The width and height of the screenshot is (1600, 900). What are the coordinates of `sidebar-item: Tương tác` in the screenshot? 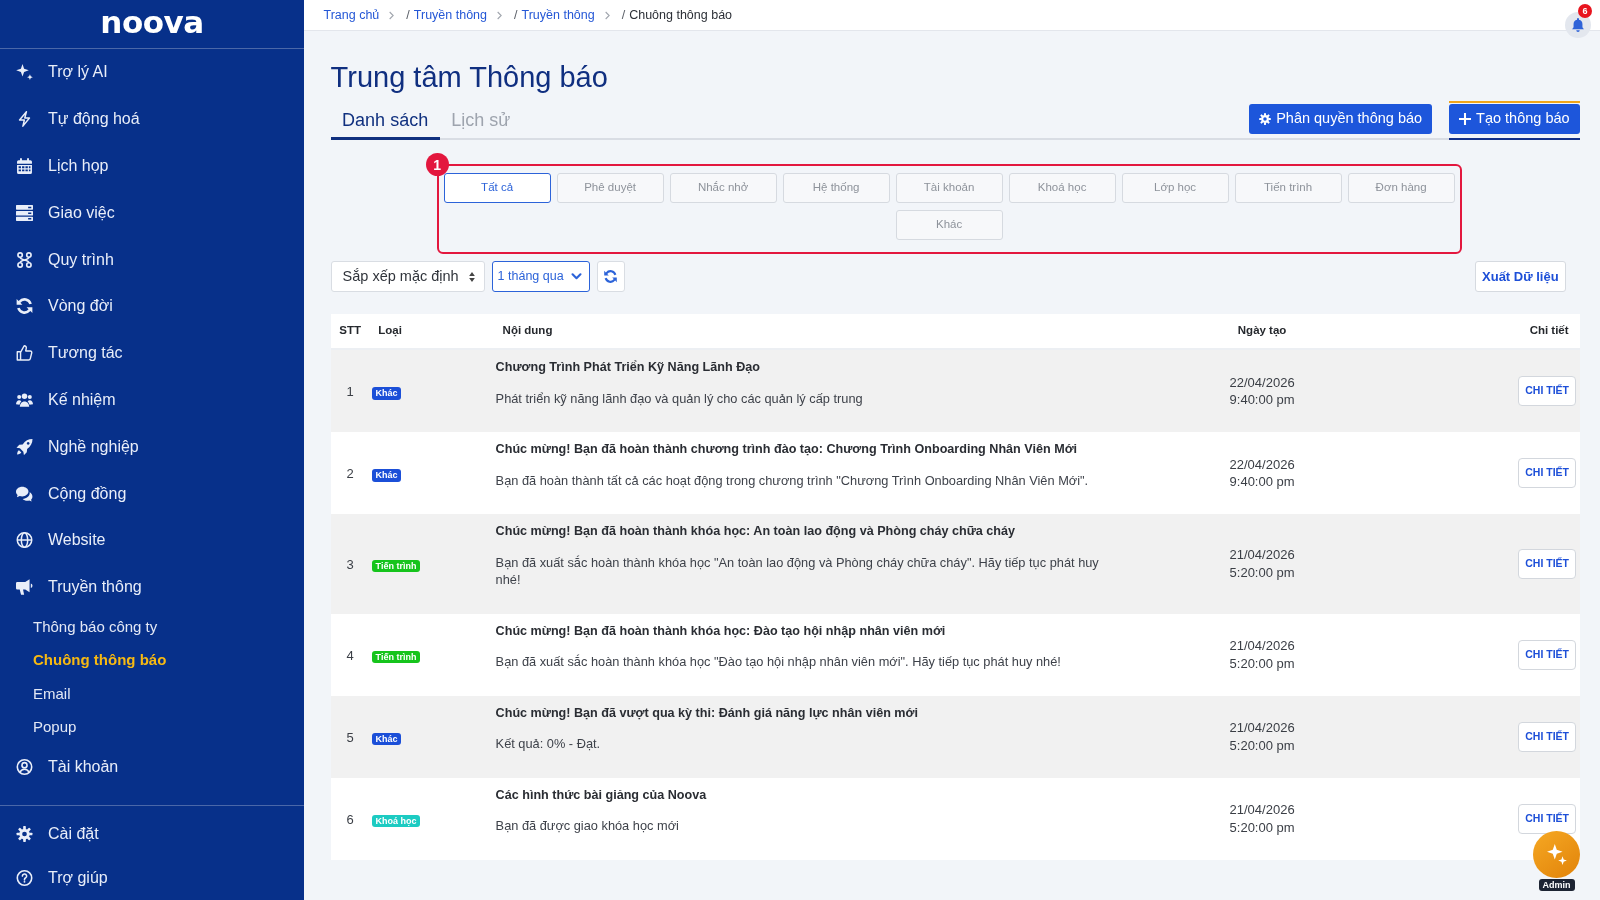 It's located at (152, 353).